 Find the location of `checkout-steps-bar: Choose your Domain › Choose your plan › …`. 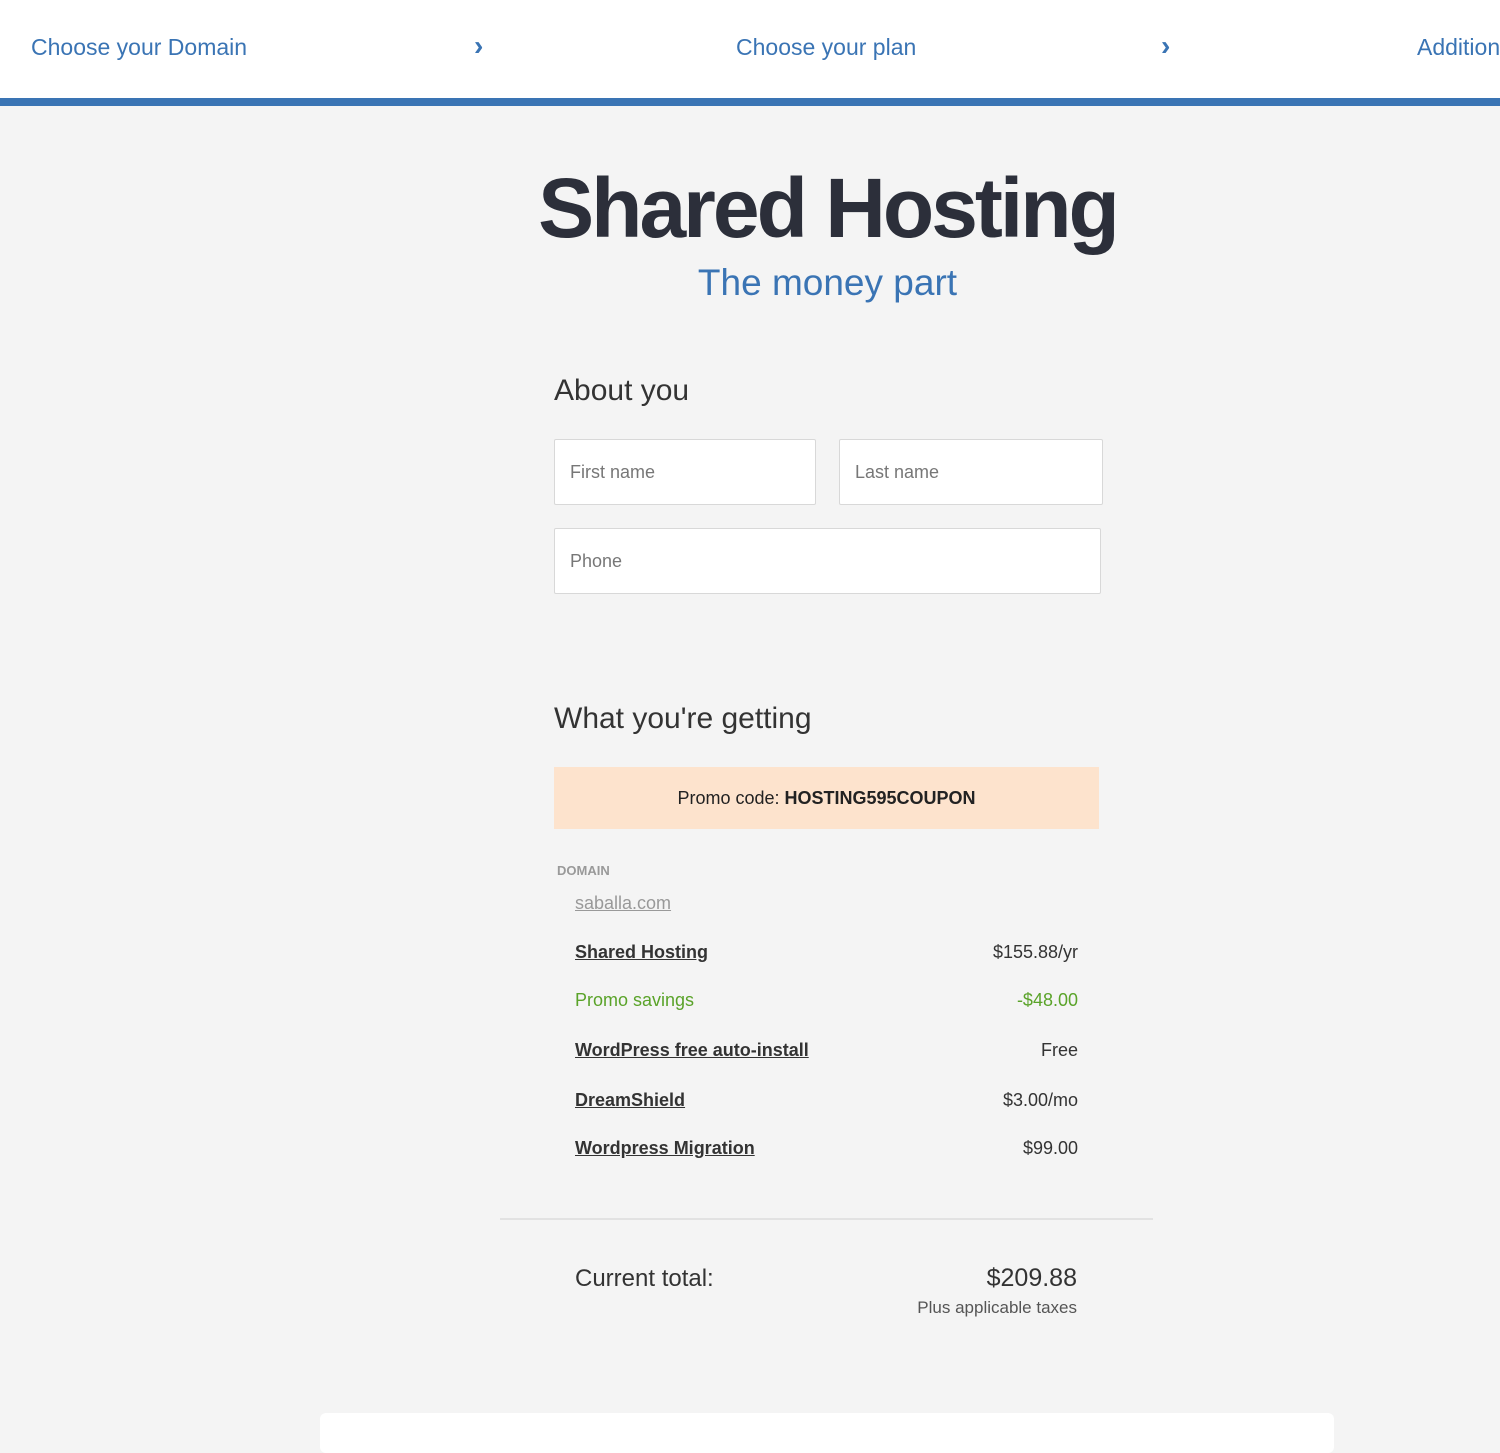

checkout-steps-bar: Choose your Domain › Choose your plan › … is located at coordinates (750, 53).